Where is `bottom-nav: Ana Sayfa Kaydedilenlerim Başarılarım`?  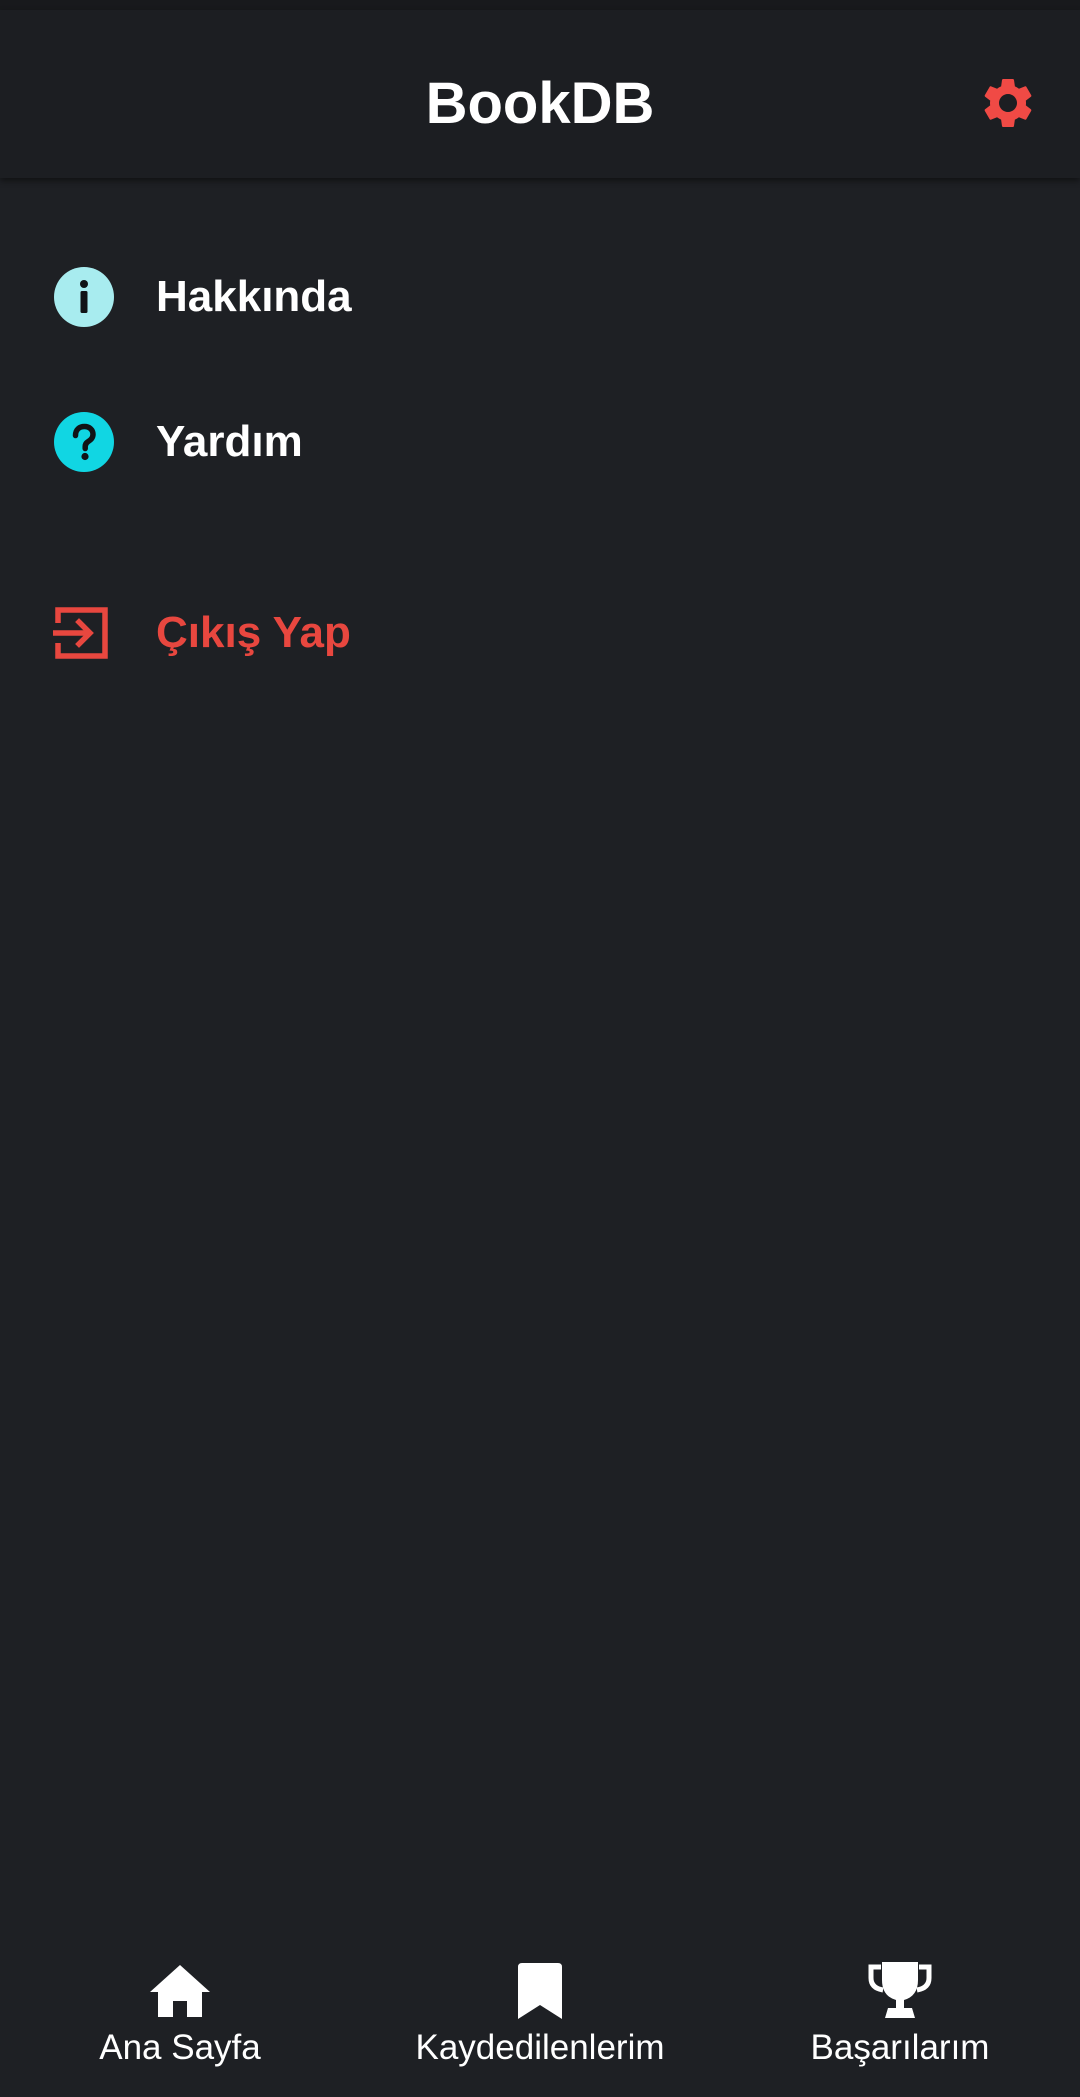 bottom-nav: Ana Sayfa Kaydedilenlerim Başarılarım is located at coordinates (540, 2018).